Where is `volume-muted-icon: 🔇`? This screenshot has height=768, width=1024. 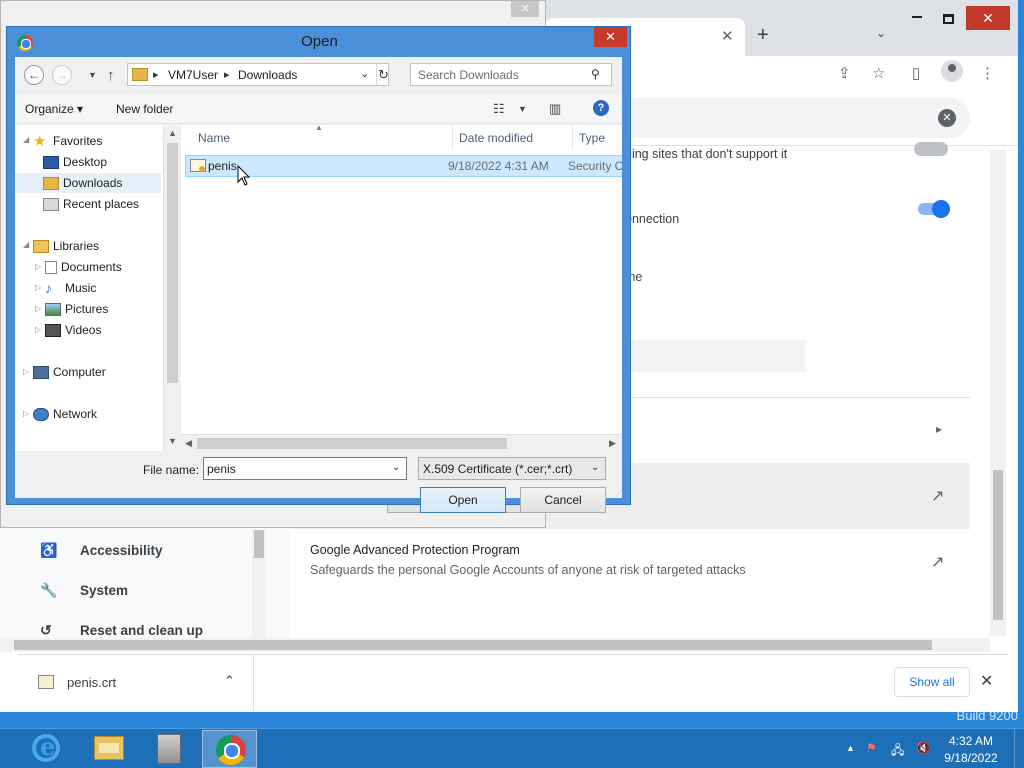 volume-muted-icon: 🔇 is located at coordinates (923, 748).